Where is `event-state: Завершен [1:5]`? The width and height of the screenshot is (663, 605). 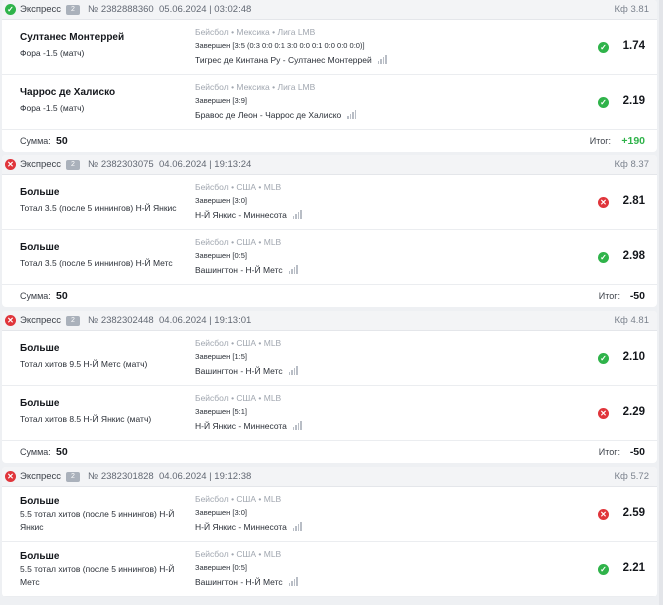 event-state: Завершен [1:5] is located at coordinates (221, 356).